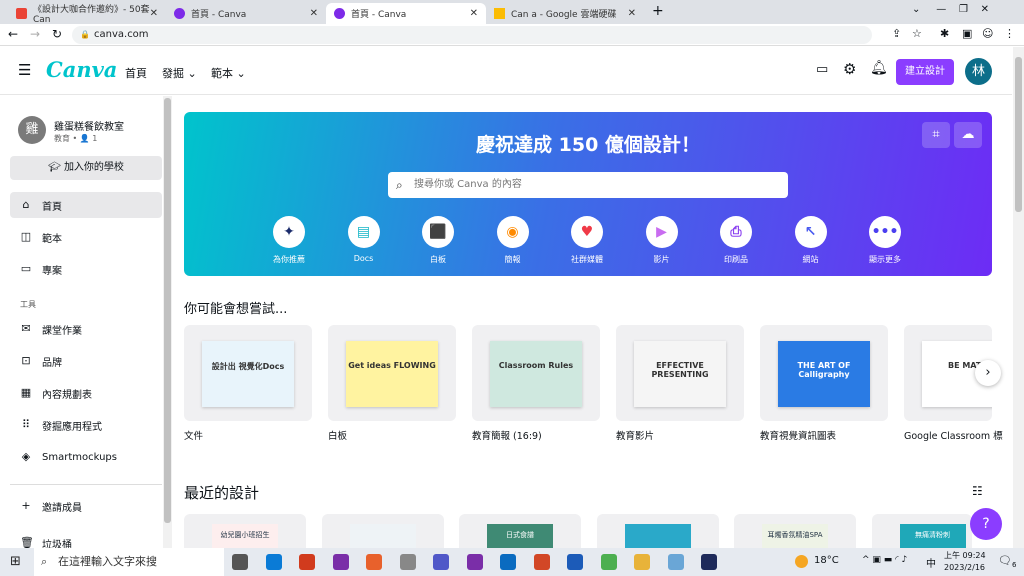 The image size is (1024, 576). Describe the element at coordinates (635, 435) in the screenshot. I see `template-card-label: 教育影片` at that location.